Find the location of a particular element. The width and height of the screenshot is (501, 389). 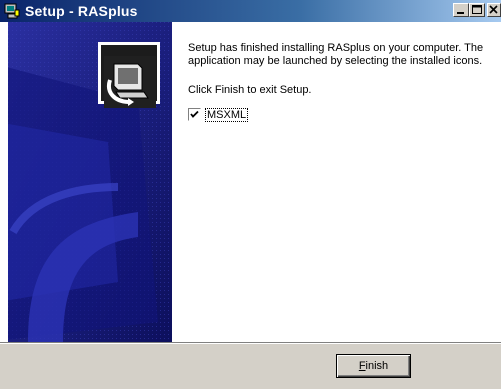

title-buttons is located at coordinates (477, 10).